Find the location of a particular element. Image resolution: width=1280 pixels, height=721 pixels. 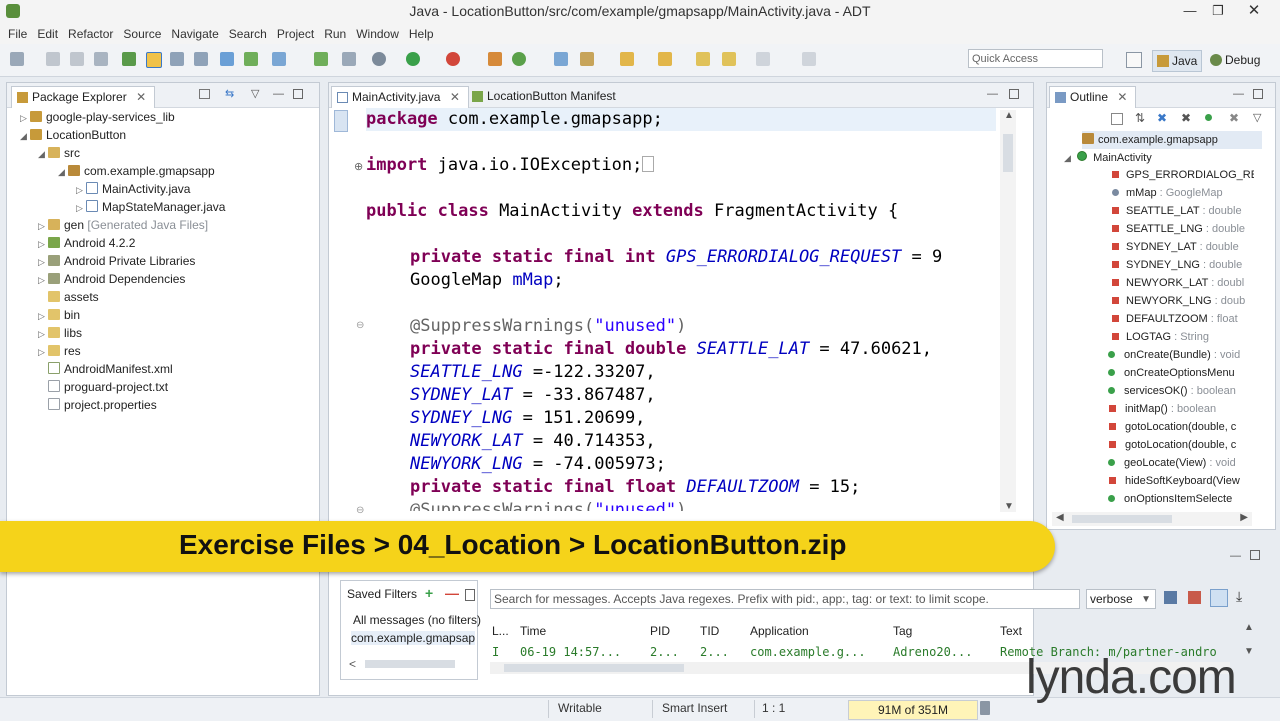

toggle-mark-icon is located at coordinates (154, 60).